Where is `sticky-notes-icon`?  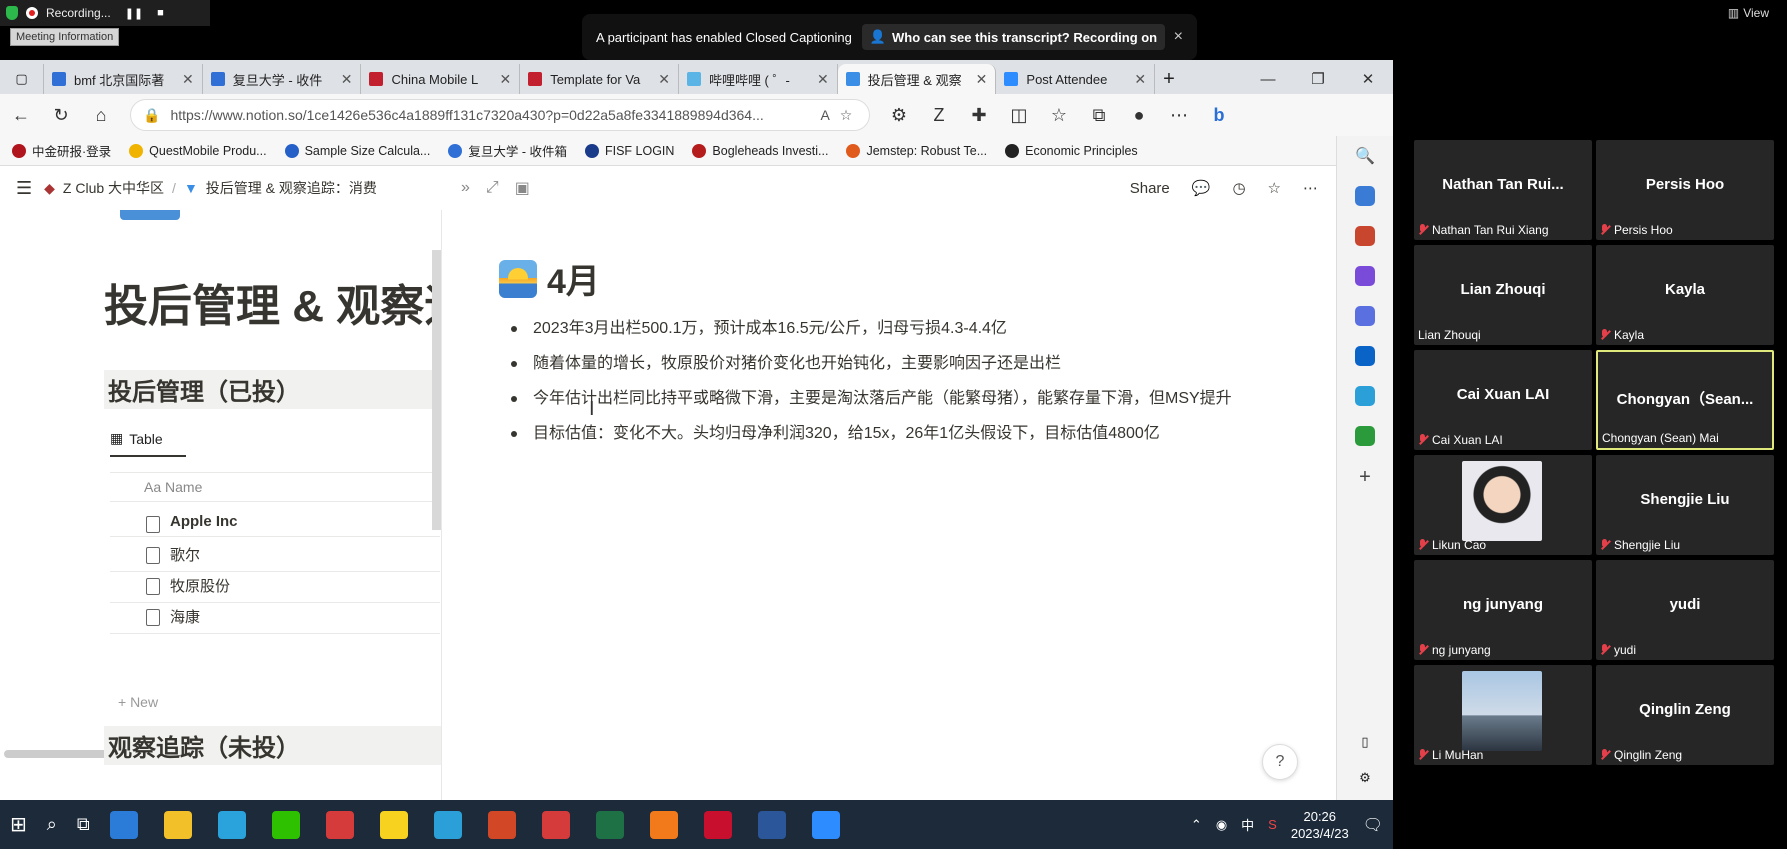
sticky-notes-icon is located at coordinates (393, 824).